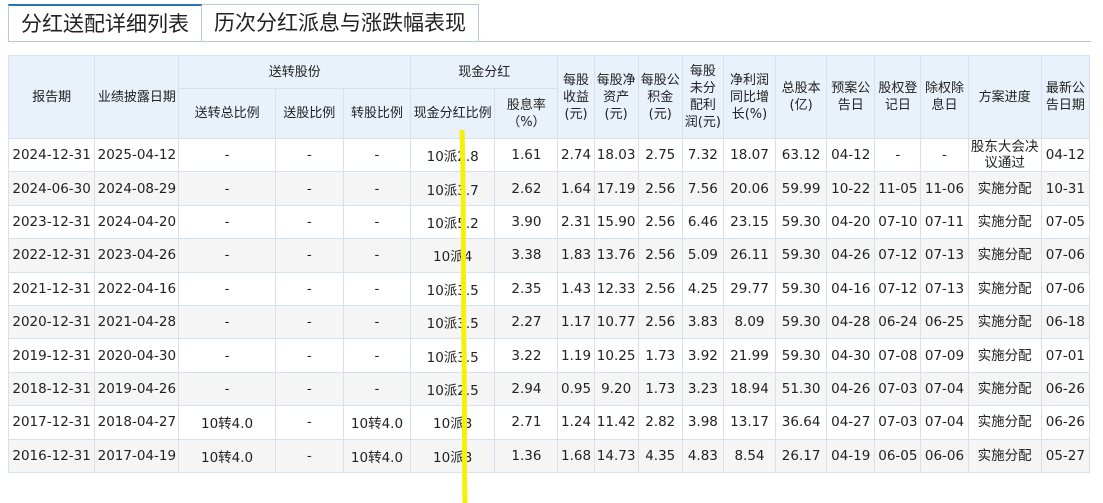 The width and height of the screenshot is (1103, 503). What do you see at coordinates (851, 97) in the screenshot?
I see `header-plan-date: 预案公告日` at bounding box center [851, 97].